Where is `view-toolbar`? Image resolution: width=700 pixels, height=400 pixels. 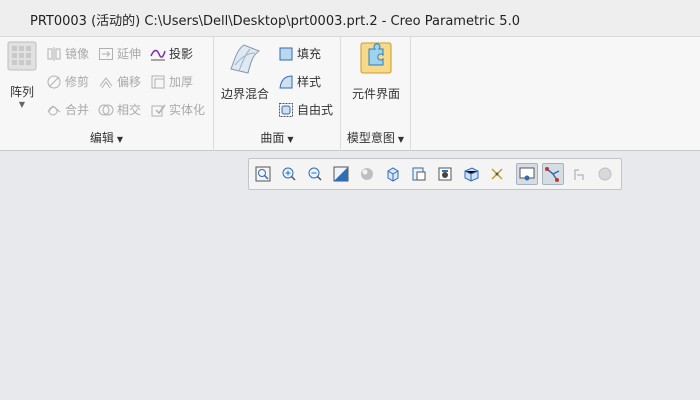 view-toolbar is located at coordinates (435, 174).